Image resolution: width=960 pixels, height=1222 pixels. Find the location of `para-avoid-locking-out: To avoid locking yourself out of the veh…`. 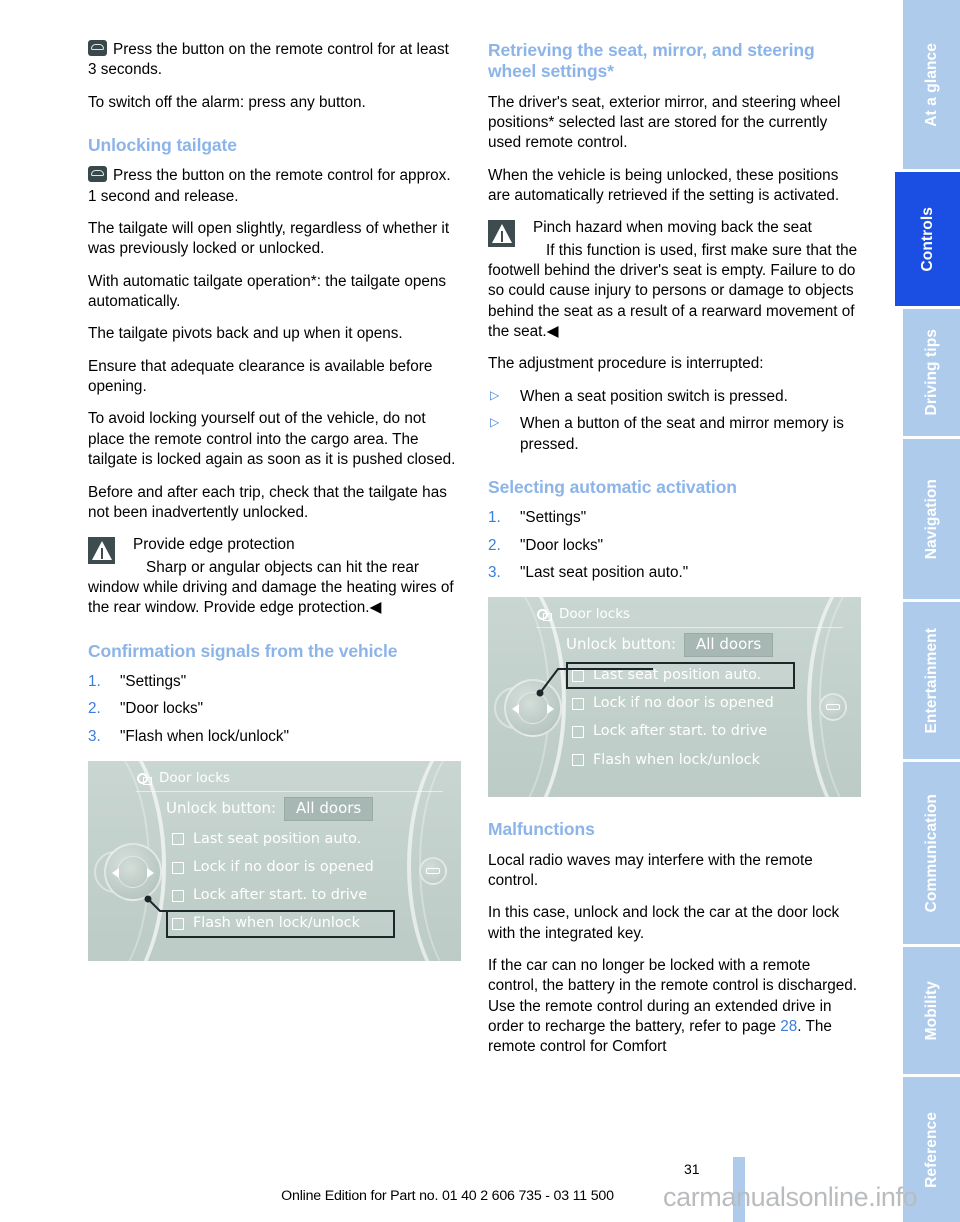

para-avoid-locking-out: To avoid locking yourself out of the veh… is located at coordinates (272, 439).